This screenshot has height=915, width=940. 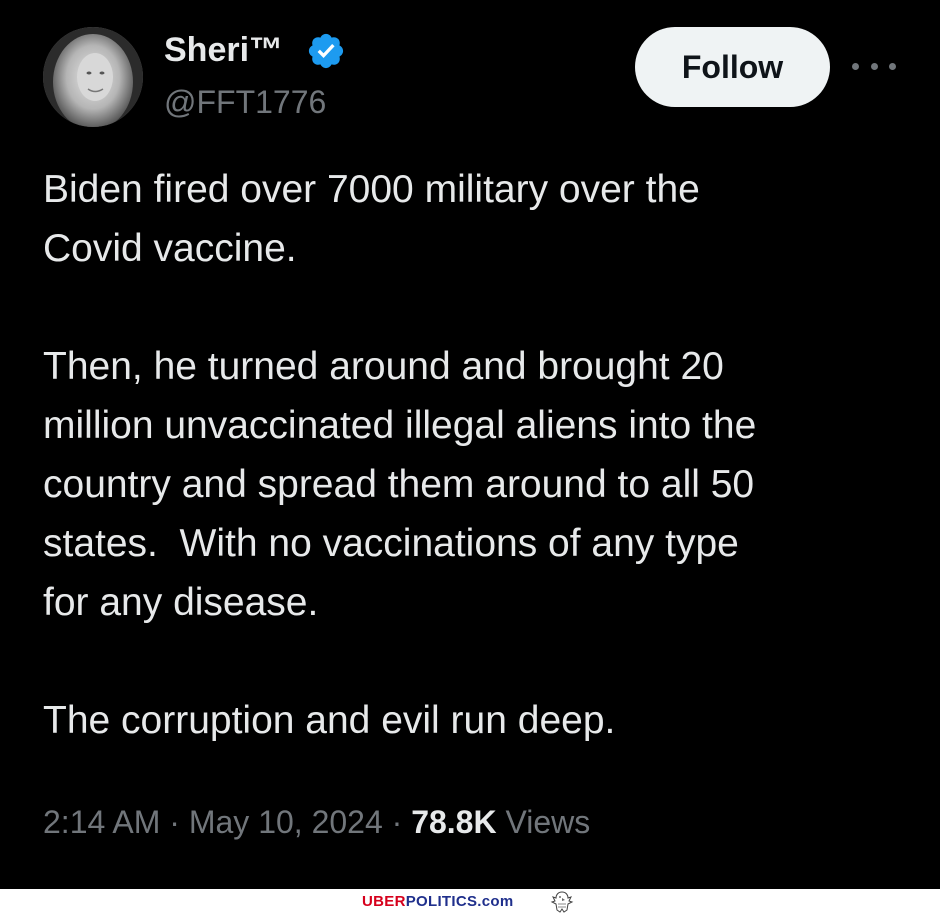 I want to click on avatar, so click(x=93, y=77).